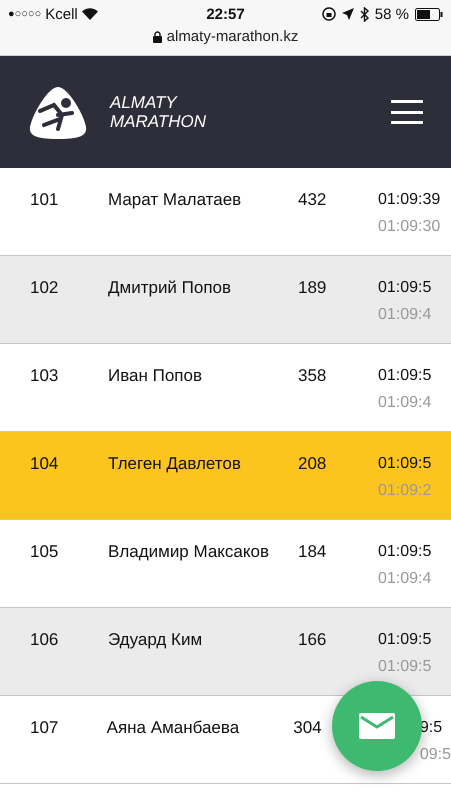 This screenshot has width=451, height=800. Describe the element at coordinates (189, 552) in the screenshot. I see `runner-name: Владимир Максаков` at that location.